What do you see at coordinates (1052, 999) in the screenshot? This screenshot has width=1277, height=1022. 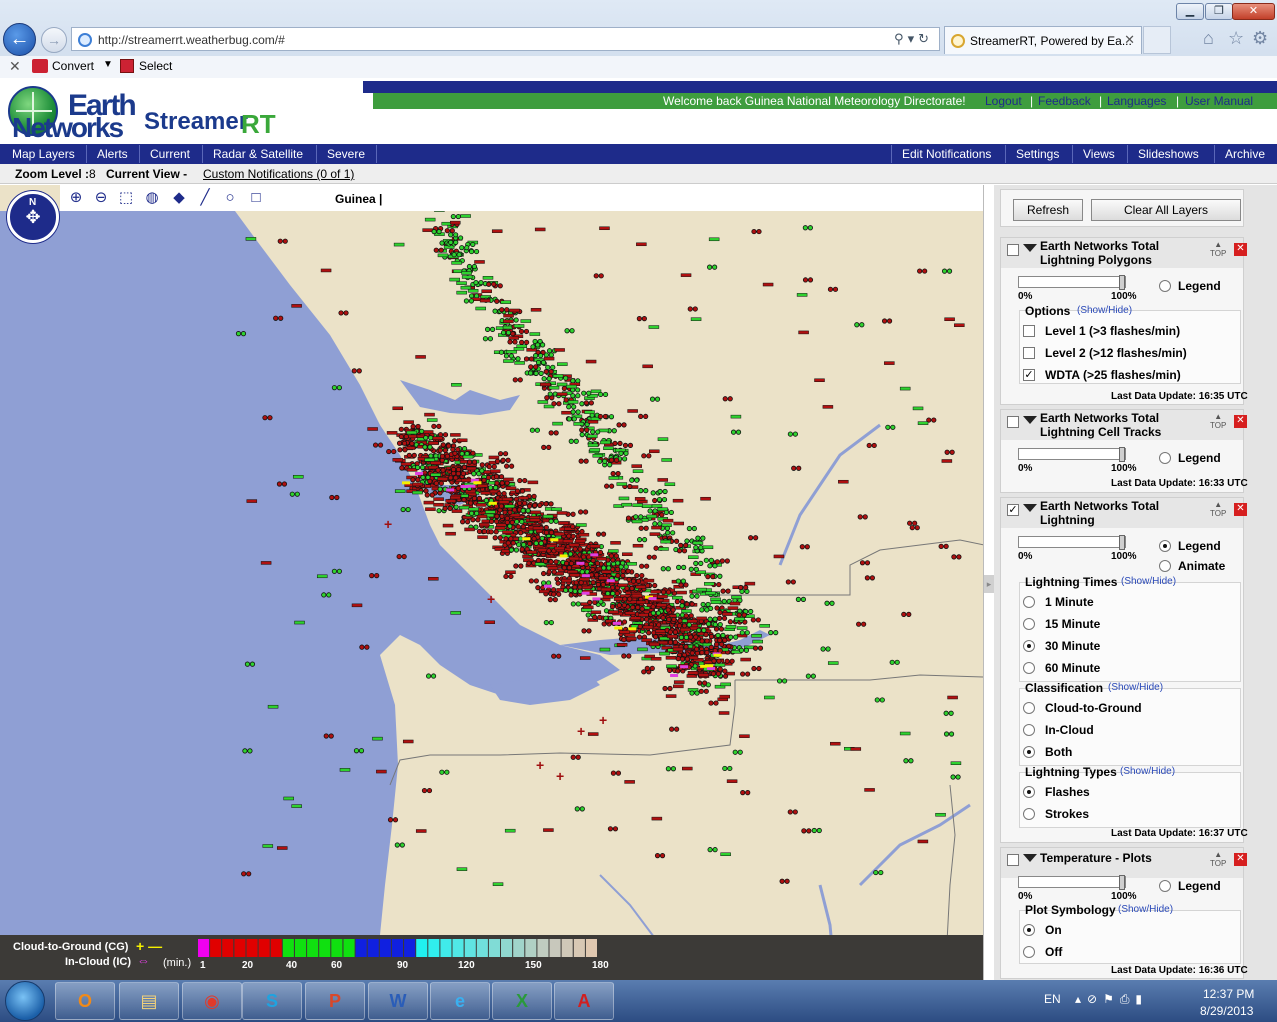 I see `language-indicator: EN` at bounding box center [1052, 999].